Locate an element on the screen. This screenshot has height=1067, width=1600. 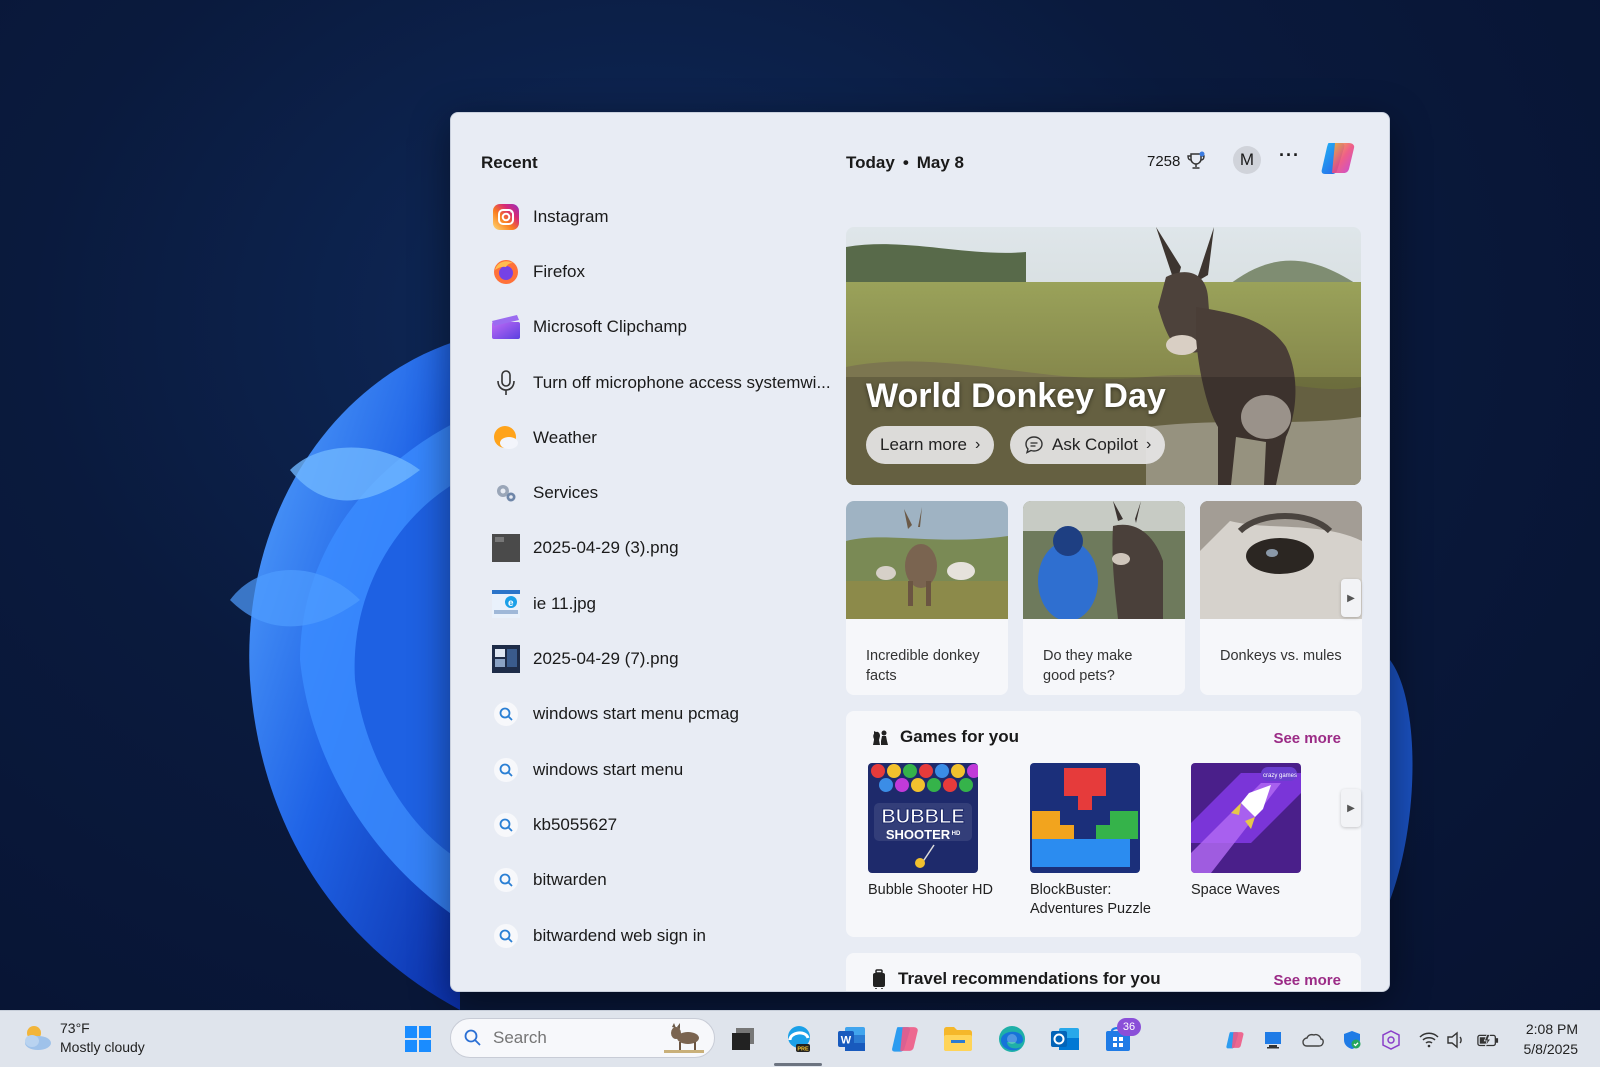
today-date: May 8 is located at coordinates (940, 162).